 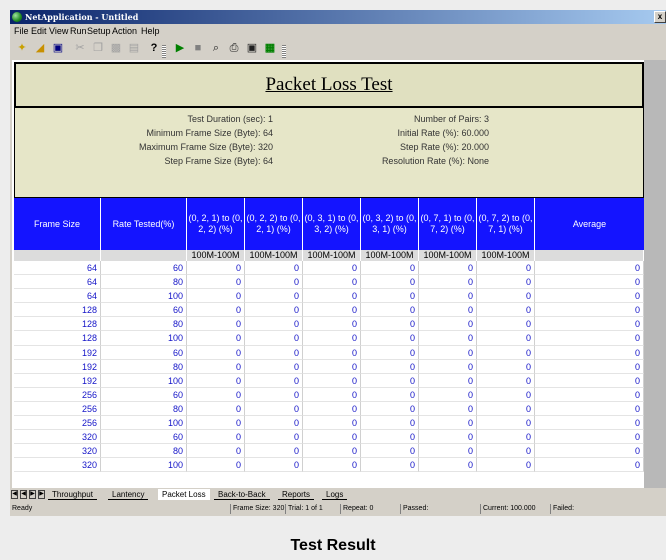 What do you see at coordinates (99, 31) in the screenshot?
I see `menu-setup: Setup` at bounding box center [99, 31].